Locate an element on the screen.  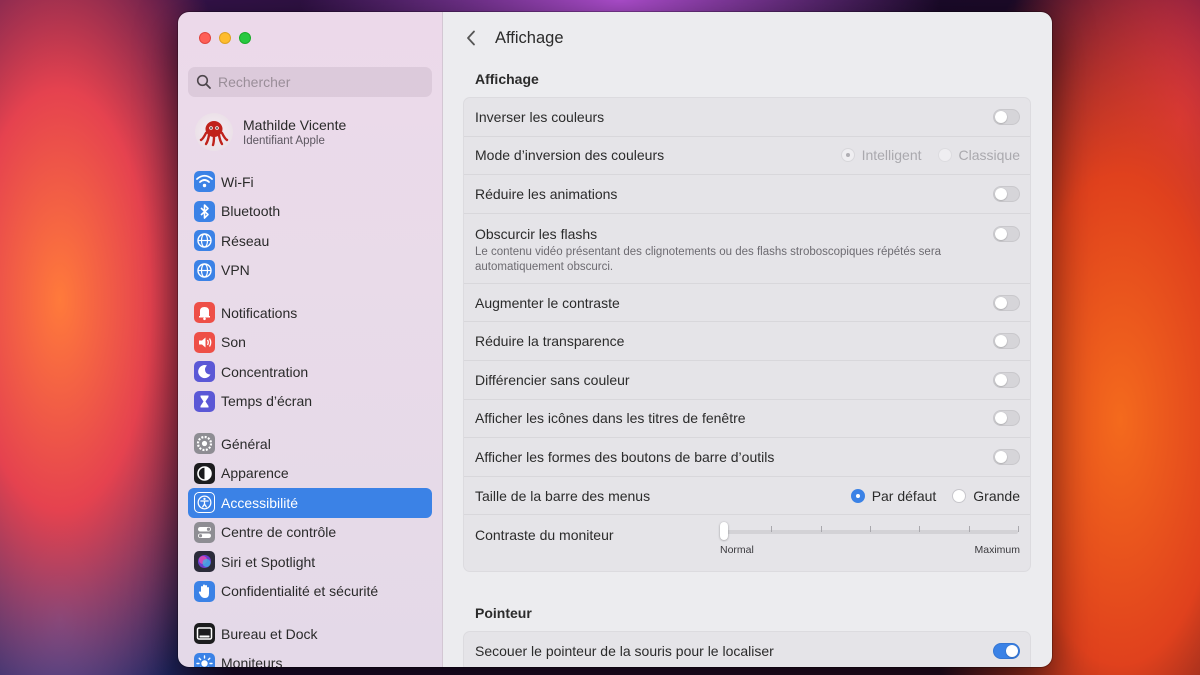
sidebar-item-accessibilite: Accessibilité is located at coordinates (310, 503).